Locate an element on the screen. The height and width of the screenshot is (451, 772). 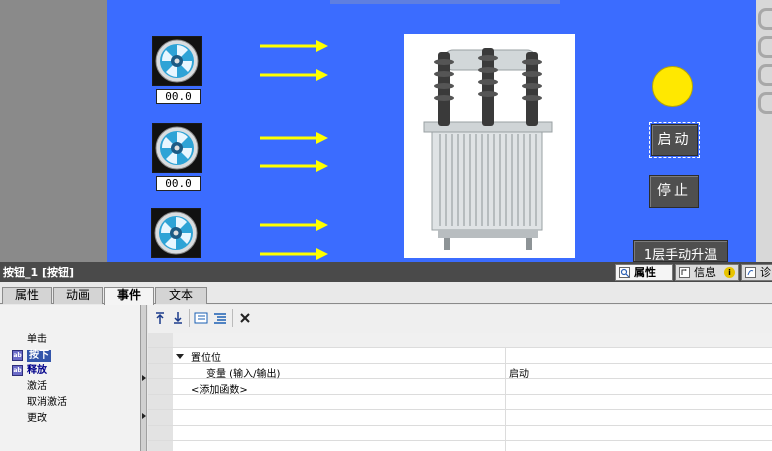
tab-label: 信息 is located at coordinates (705, 272).